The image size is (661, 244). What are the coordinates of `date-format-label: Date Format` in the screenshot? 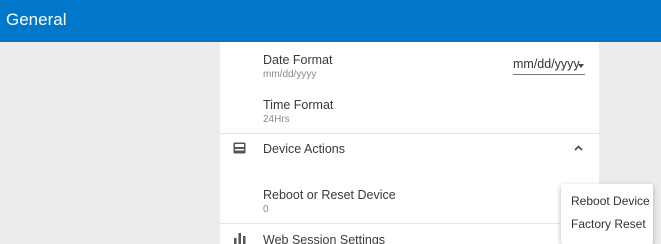 It's located at (298, 60).